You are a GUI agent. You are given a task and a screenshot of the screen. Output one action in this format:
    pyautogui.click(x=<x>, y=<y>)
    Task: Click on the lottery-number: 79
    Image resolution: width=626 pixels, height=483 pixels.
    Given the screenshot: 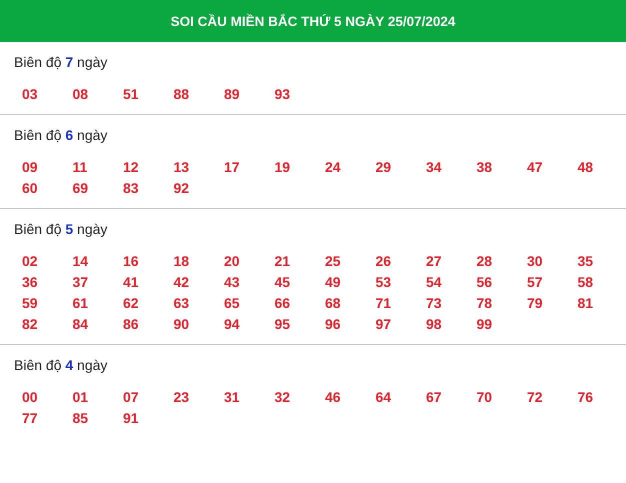 What is the action you would take?
    pyautogui.click(x=535, y=303)
    